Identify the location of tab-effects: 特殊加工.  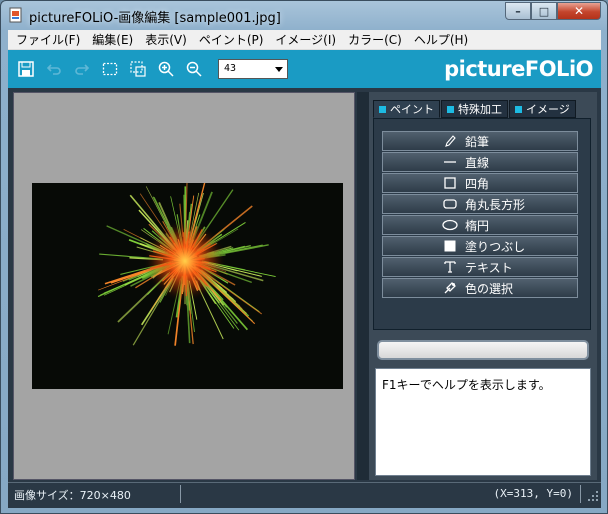
(474, 109).